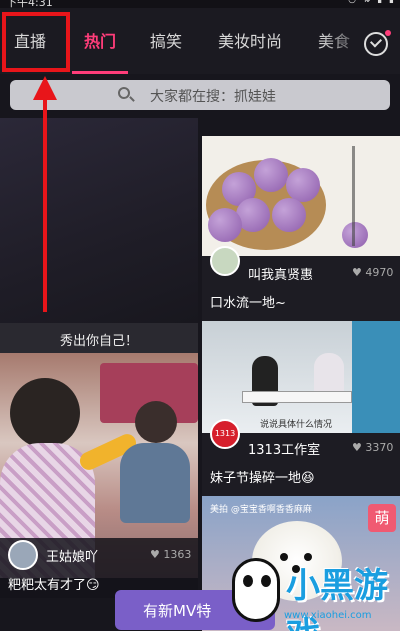  Describe the element at coordinates (296, 425) in the screenshot. I see `video-caption: 说说具体什么情况` at that location.